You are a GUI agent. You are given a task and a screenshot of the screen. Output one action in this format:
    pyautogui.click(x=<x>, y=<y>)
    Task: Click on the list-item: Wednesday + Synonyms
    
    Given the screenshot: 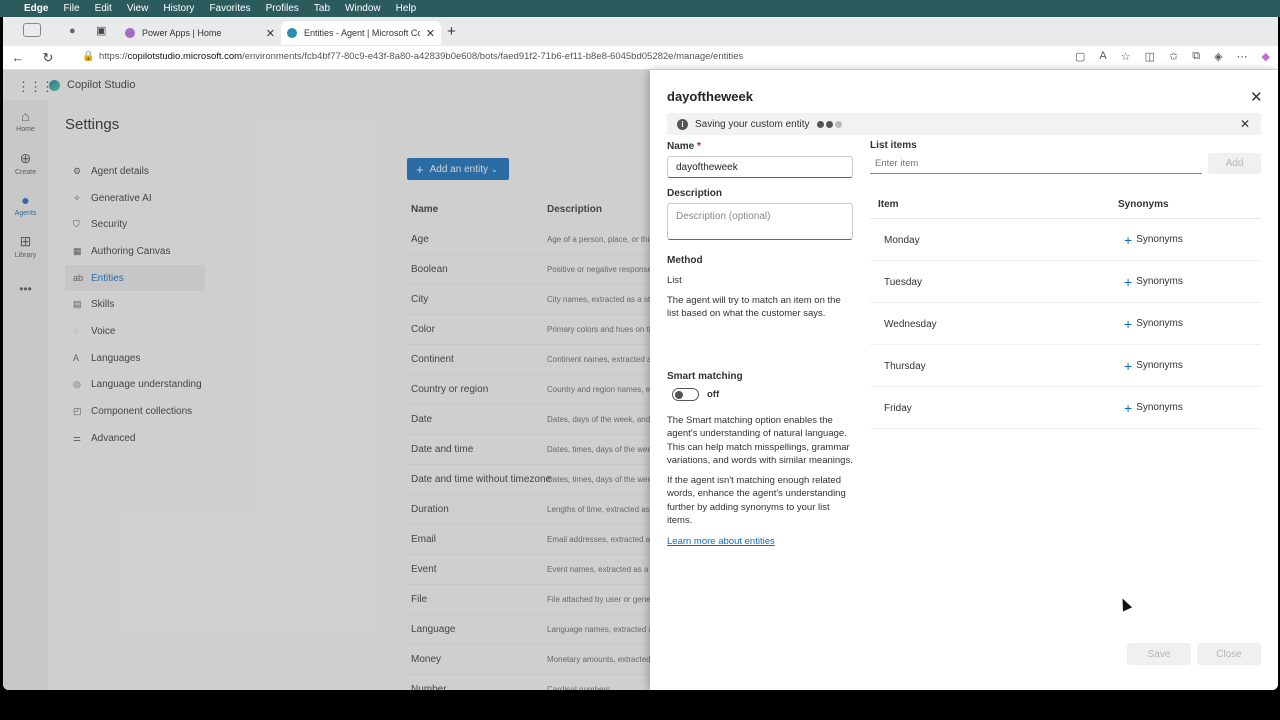 What is the action you would take?
    pyautogui.click(x=1065, y=324)
    